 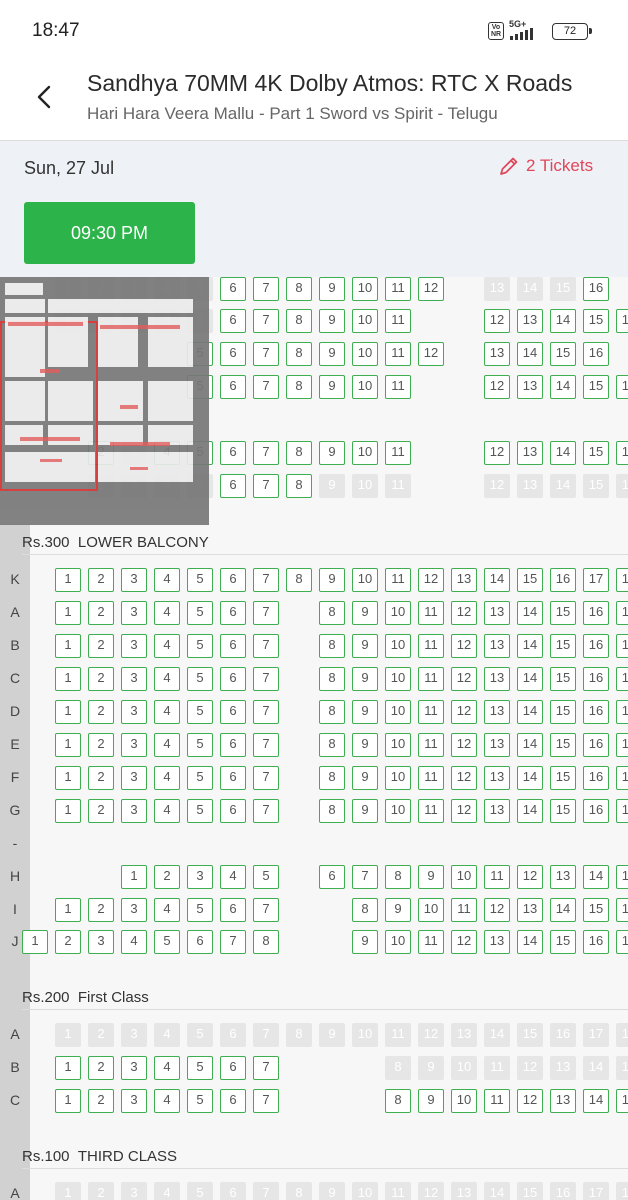 What do you see at coordinates (622, 580) in the screenshot?
I see `seat-available: 18` at bounding box center [622, 580].